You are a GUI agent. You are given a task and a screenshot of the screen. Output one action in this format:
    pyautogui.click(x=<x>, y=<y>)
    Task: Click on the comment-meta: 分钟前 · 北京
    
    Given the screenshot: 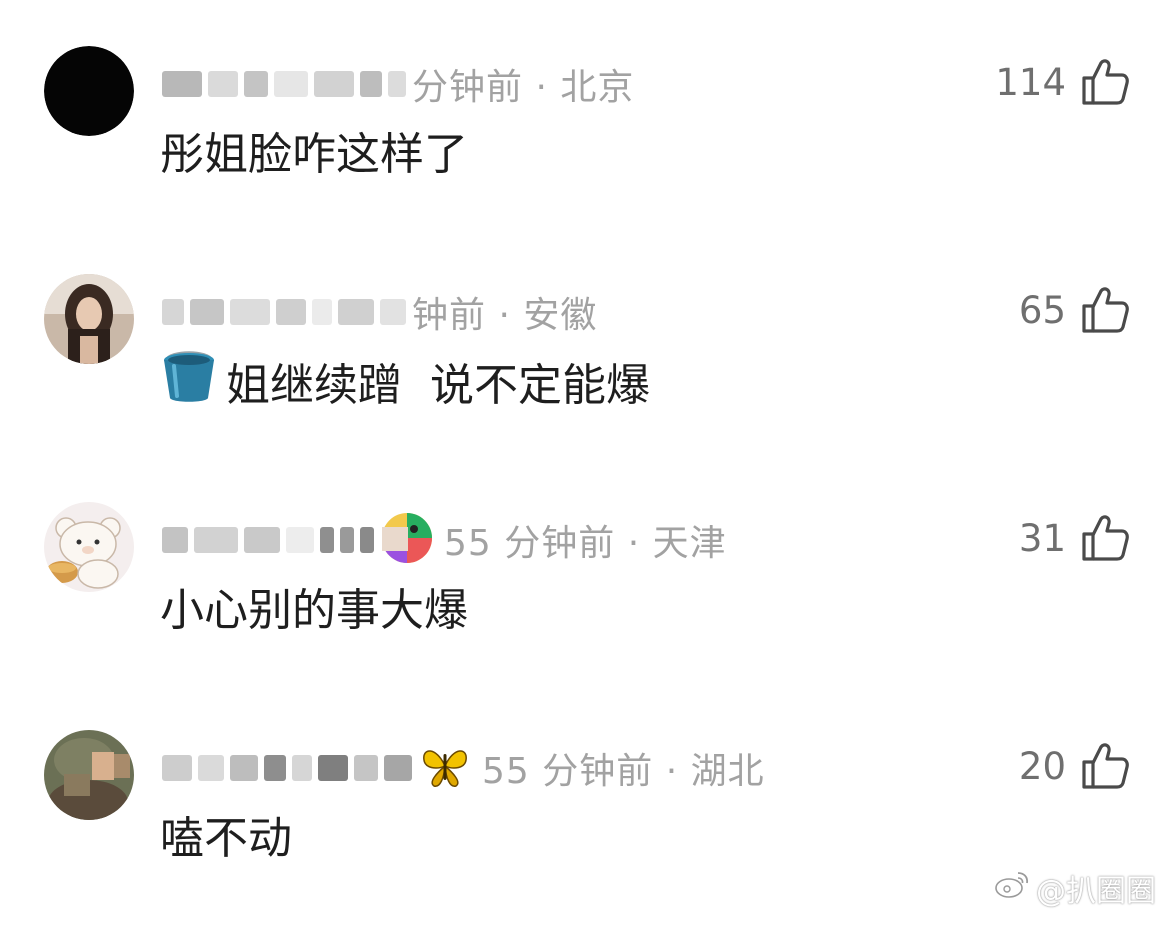 What is the action you would take?
    pyautogui.click(x=398, y=84)
    